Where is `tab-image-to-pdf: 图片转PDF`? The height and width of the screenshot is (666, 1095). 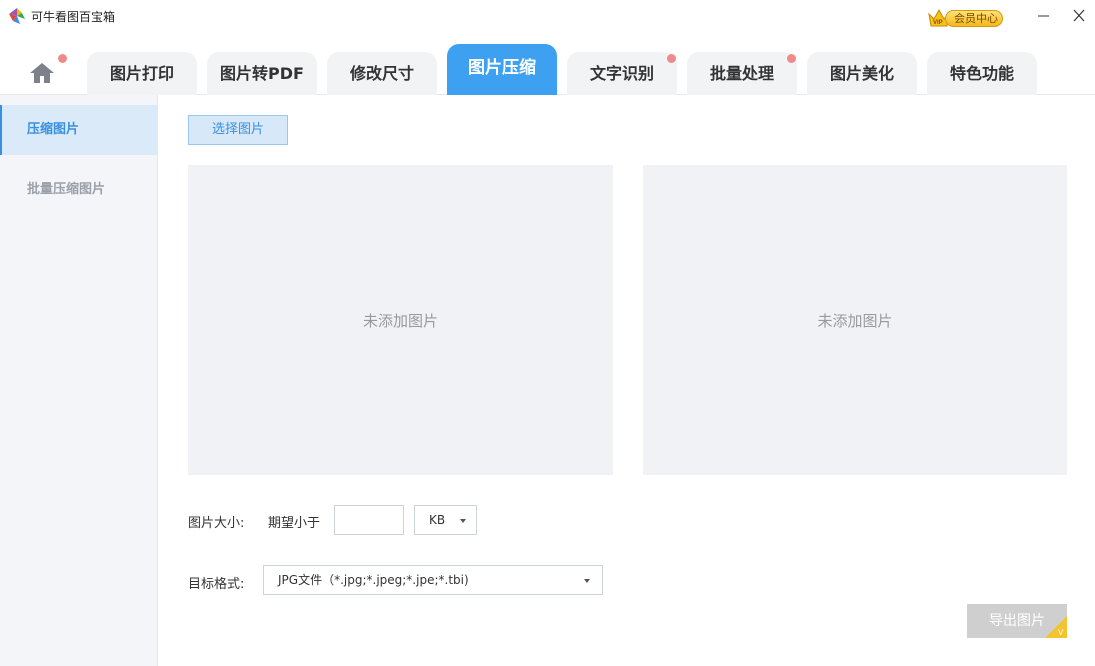
tab-image-to-pdf: 图片转PDF is located at coordinates (262, 73).